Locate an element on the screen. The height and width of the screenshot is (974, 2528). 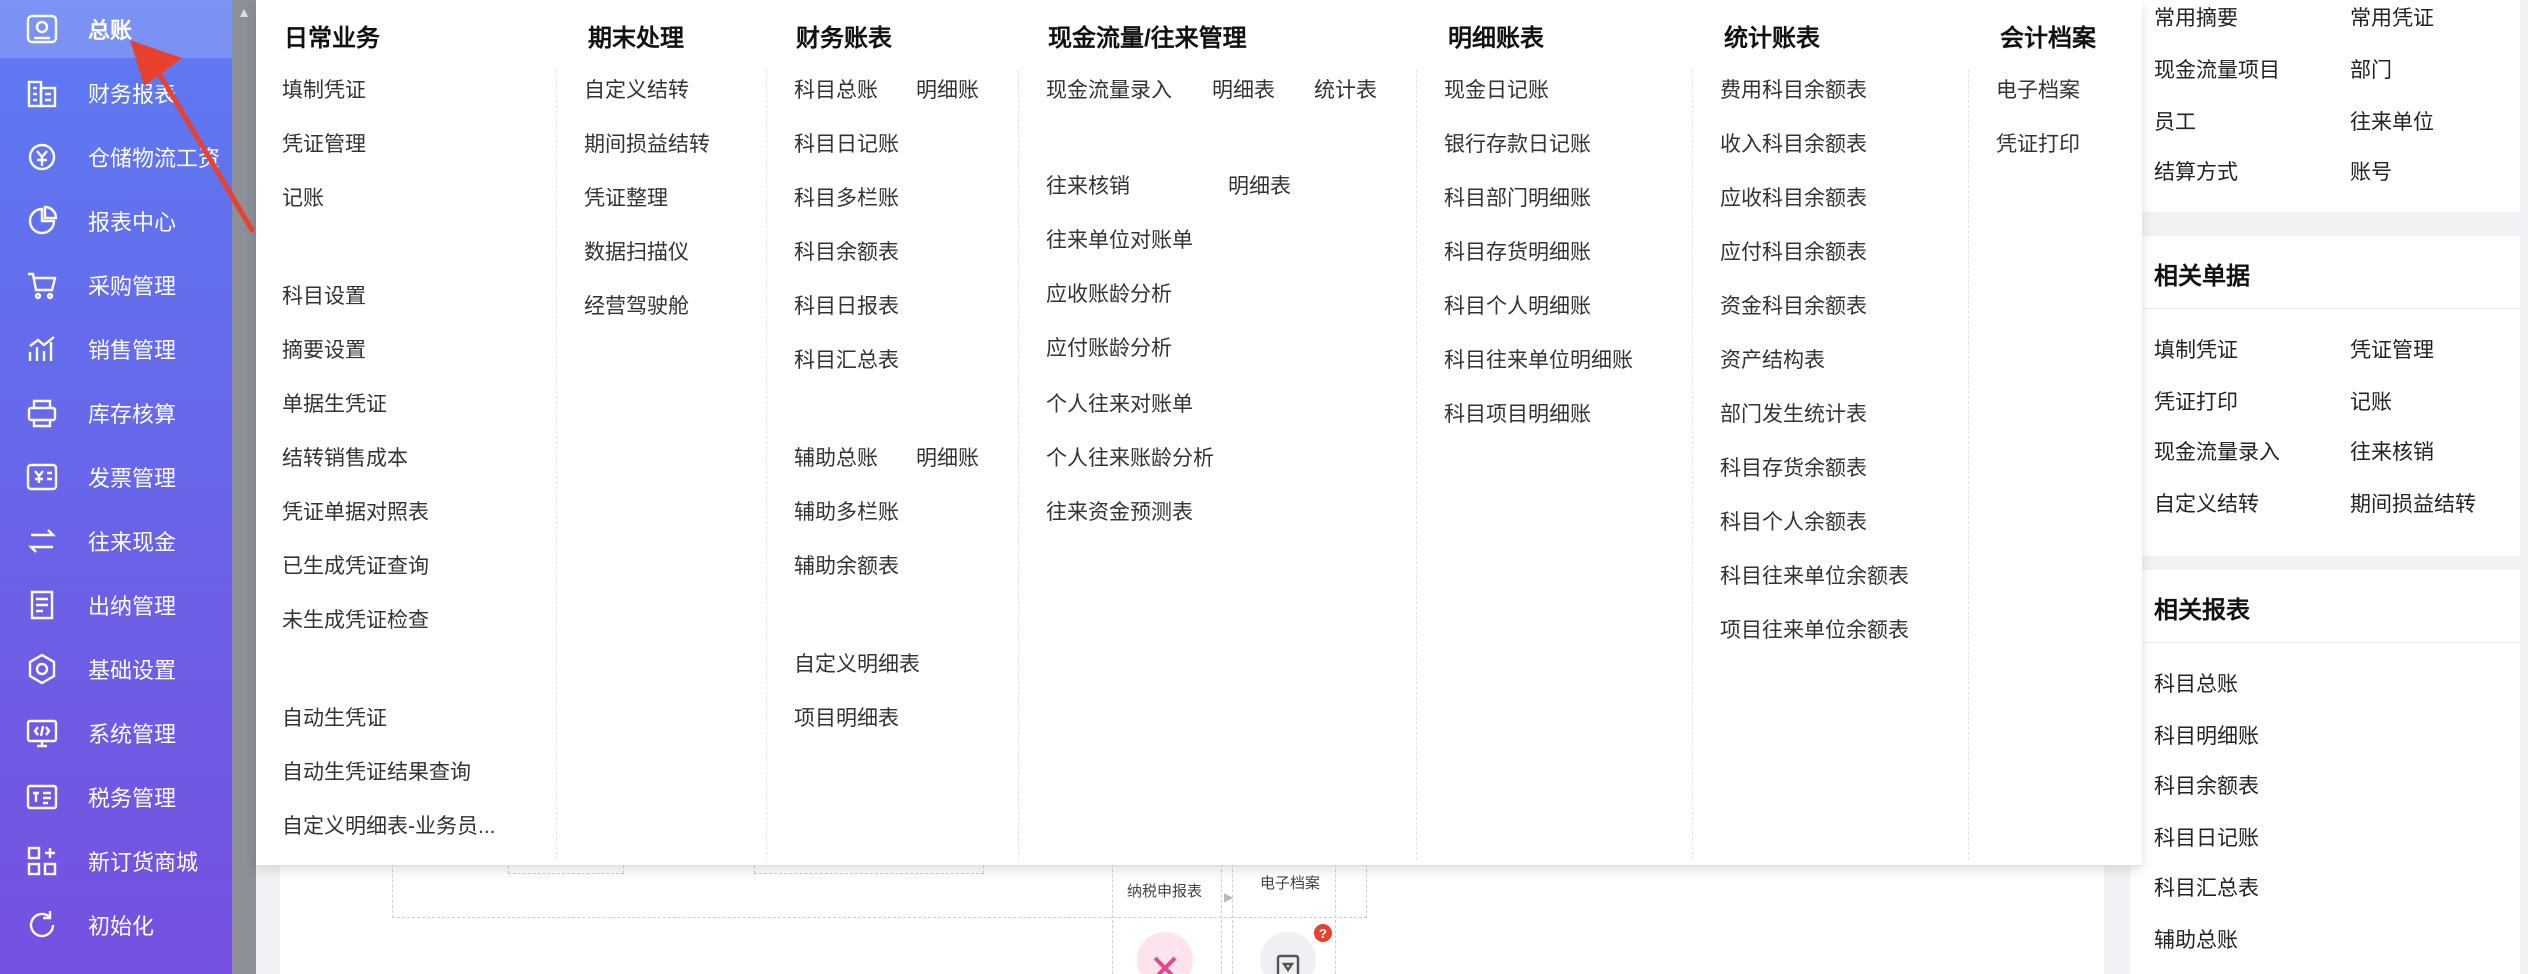
menu-link: 自动生凭证结果查询 is located at coordinates (376, 771).